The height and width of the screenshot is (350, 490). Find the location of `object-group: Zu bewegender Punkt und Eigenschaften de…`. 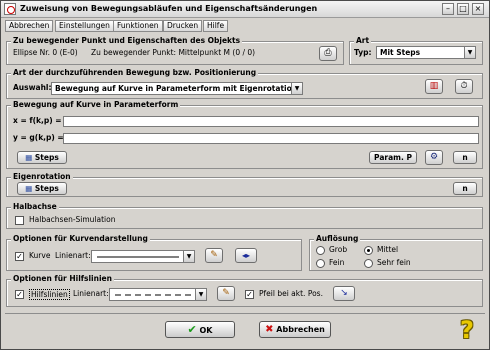

object-group: Zu bewegender Punkt und Eigenschaften de… is located at coordinates (175, 50).